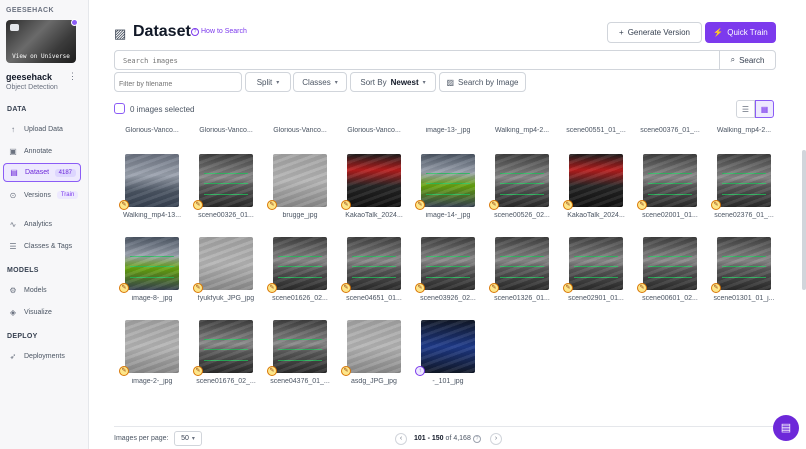 This screenshot has width=806, height=449. I want to click on image-icon: ▨, so click(450, 82).